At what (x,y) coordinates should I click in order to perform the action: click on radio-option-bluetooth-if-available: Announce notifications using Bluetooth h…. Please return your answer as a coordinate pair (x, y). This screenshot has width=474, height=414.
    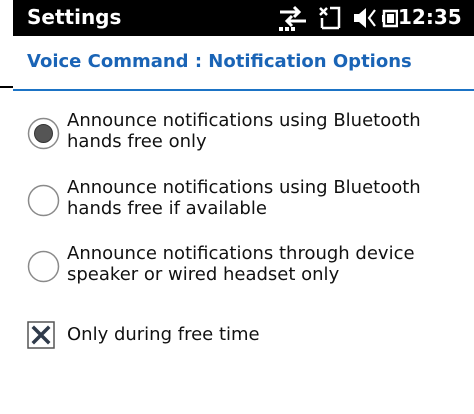
    Looking at the image, I should click on (243, 202).